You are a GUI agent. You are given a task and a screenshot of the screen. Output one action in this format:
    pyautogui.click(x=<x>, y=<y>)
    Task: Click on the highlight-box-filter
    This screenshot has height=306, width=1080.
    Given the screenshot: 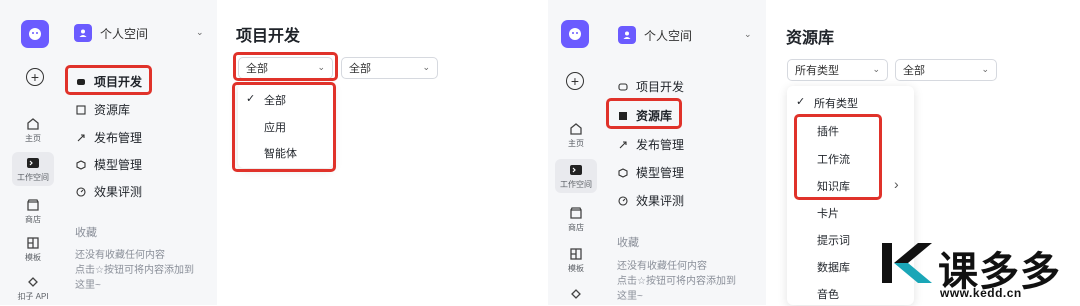 What is the action you would take?
    pyautogui.click(x=285, y=66)
    